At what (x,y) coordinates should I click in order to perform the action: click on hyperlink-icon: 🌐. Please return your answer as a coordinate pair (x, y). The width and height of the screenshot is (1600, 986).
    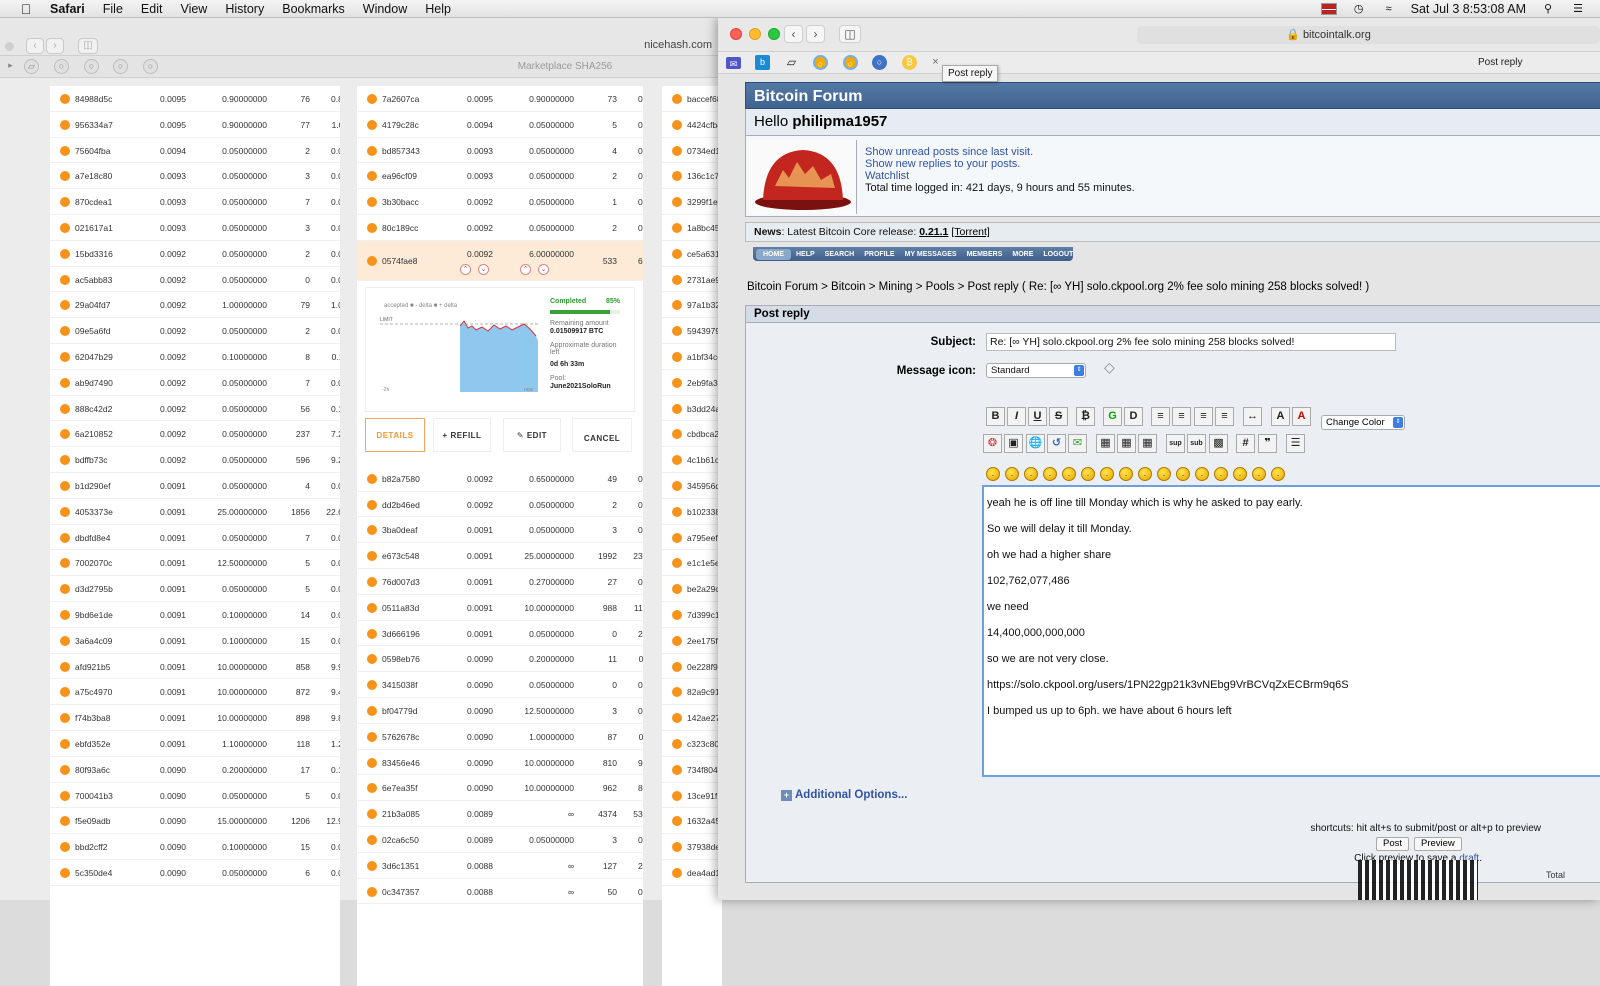
    Looking at the image, I should click on (1035, 443).